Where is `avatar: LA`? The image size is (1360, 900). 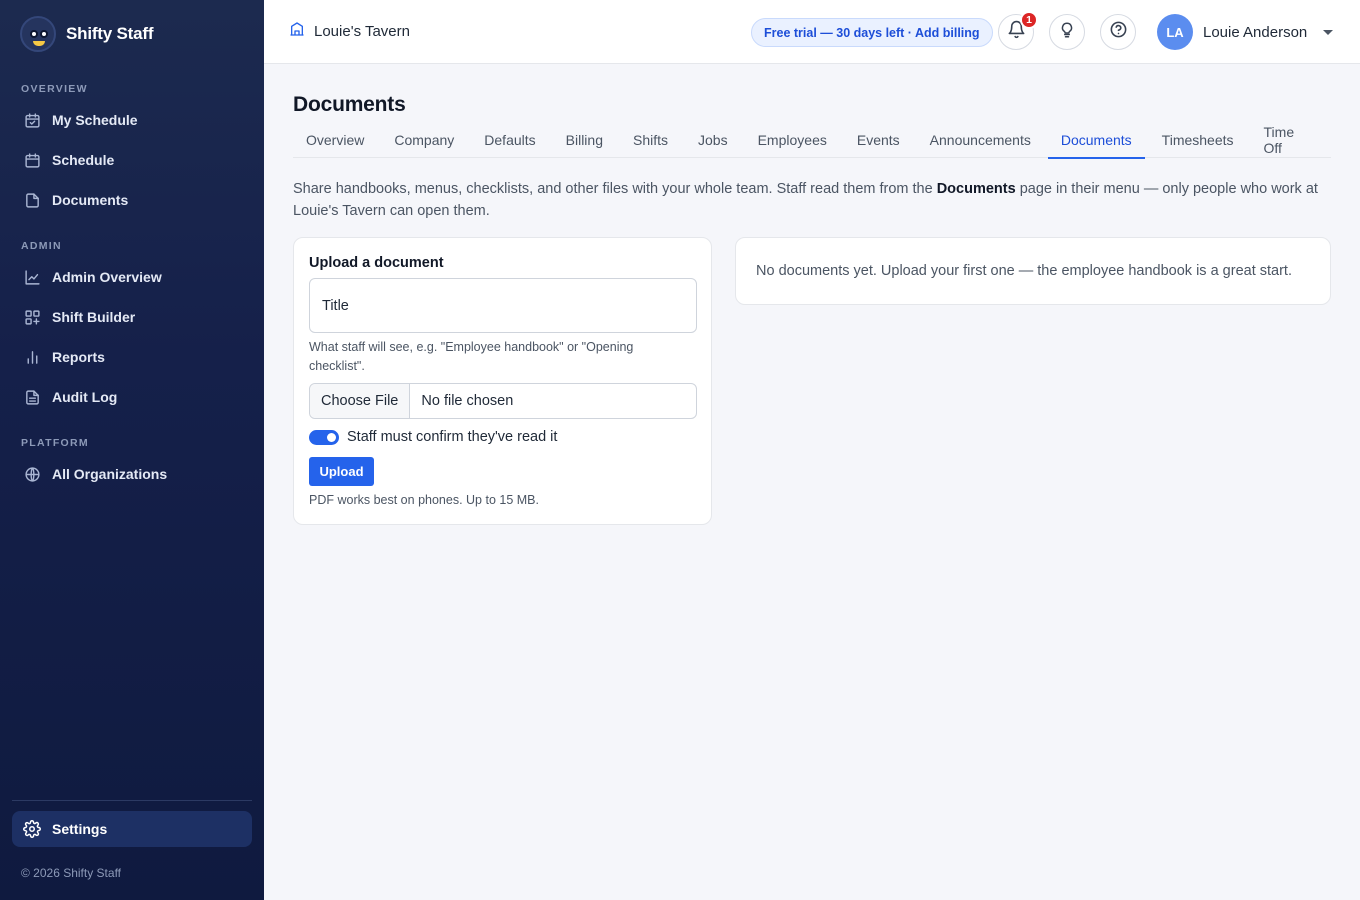 avatar: LA is located at coordinates (1175, 32).